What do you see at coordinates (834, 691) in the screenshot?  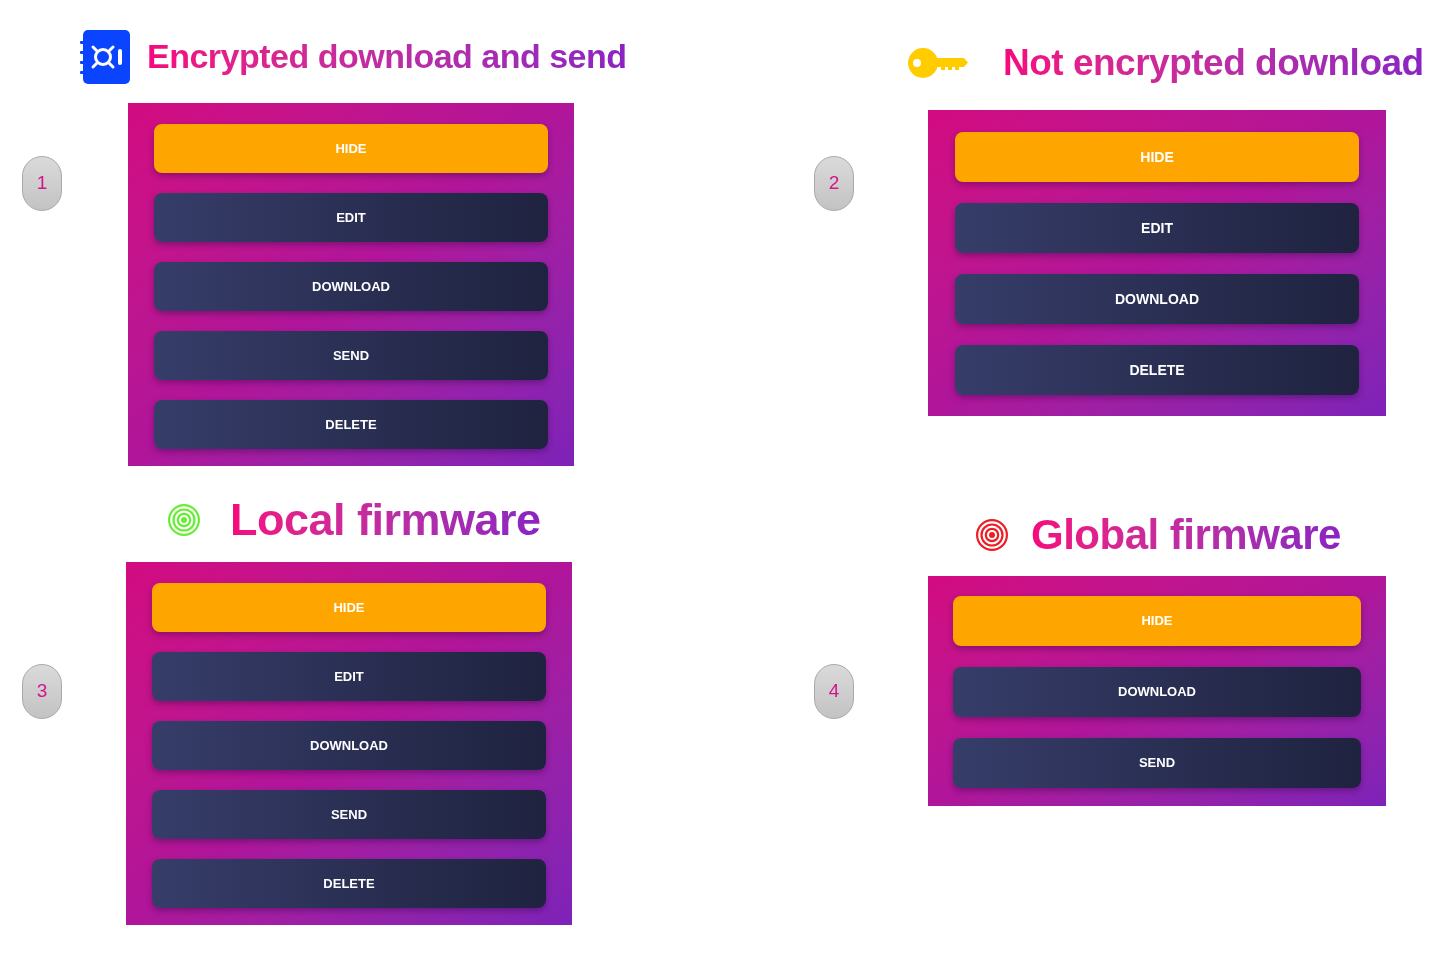 I see `number-badge: 4` at bounding box center [834, 691].